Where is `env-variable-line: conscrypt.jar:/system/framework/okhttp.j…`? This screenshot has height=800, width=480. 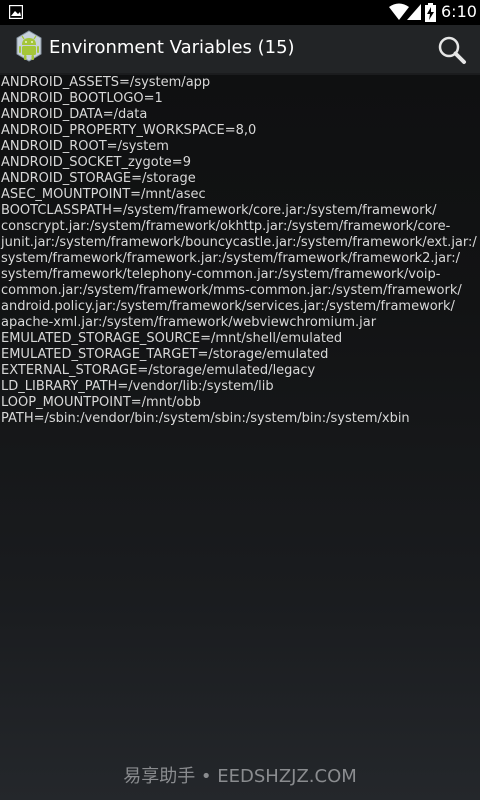 env-variable-line: conscrypt.jar:/system/framework/okhttp.j… is located at coordinates (226, 226).